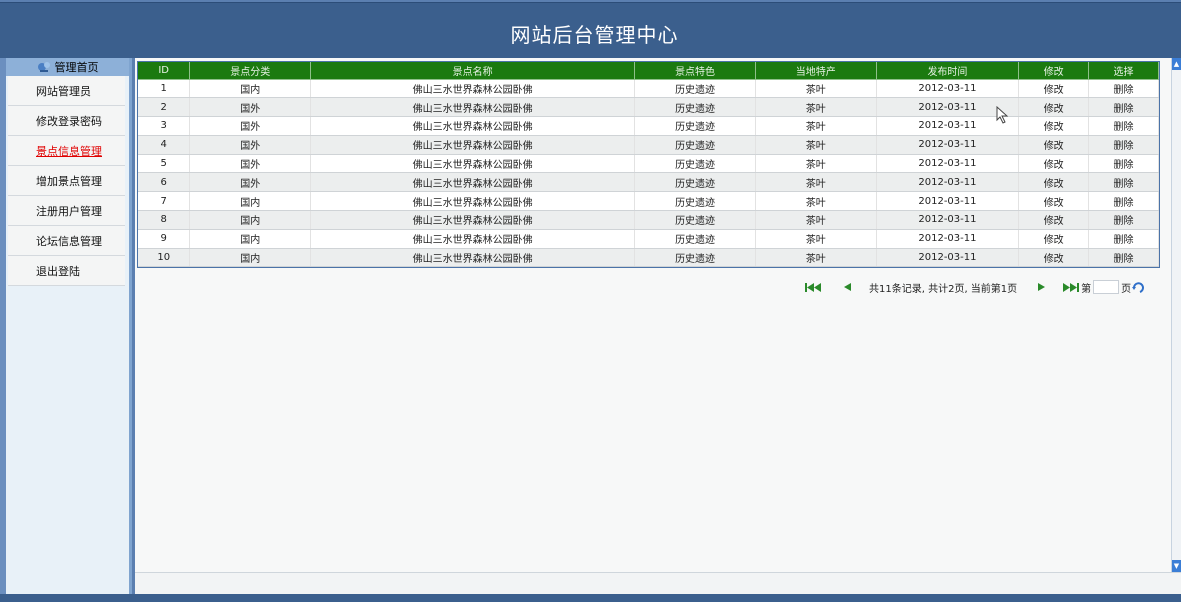  Describe the element at coordinates (58, 271) in the screenshot. I see `sidebar-item-label: 退出登陆` at that location.